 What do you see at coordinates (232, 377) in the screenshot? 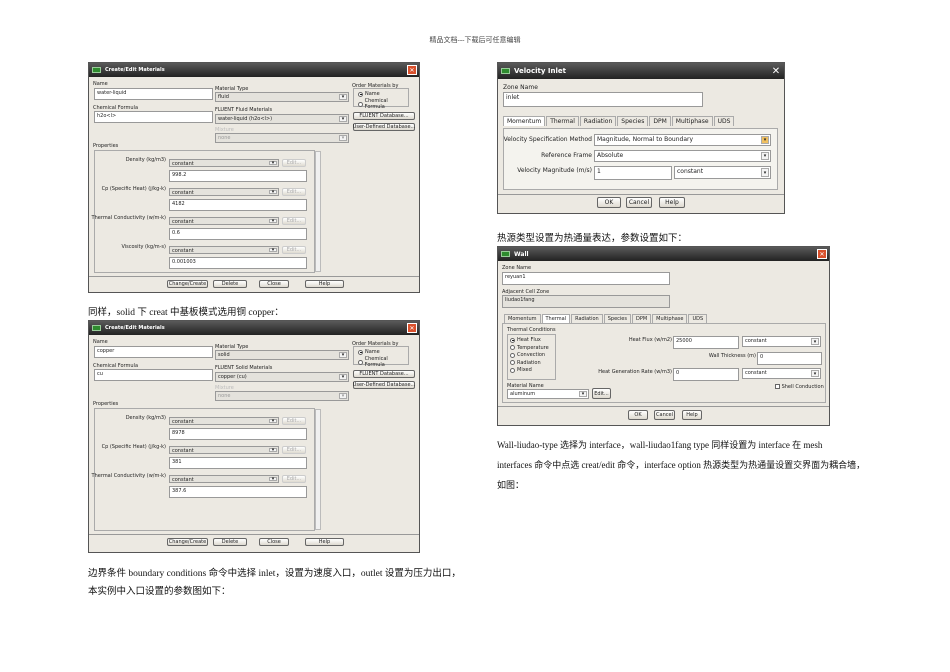
I see `selected-value: copper (cu)` at bounding box center [232, 377].